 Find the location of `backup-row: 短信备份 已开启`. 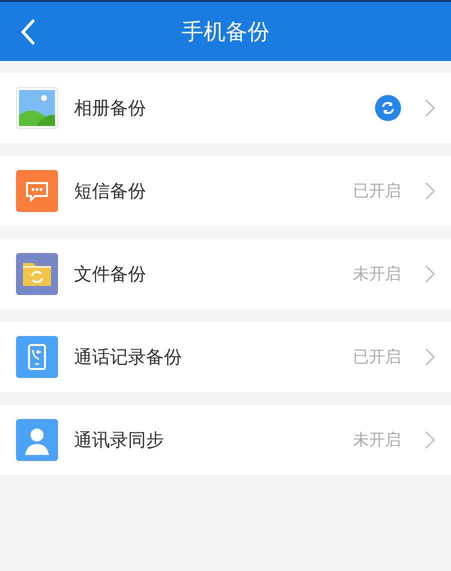

backup-row: 短信备份 已开启 is located at coordinates (225, 191).